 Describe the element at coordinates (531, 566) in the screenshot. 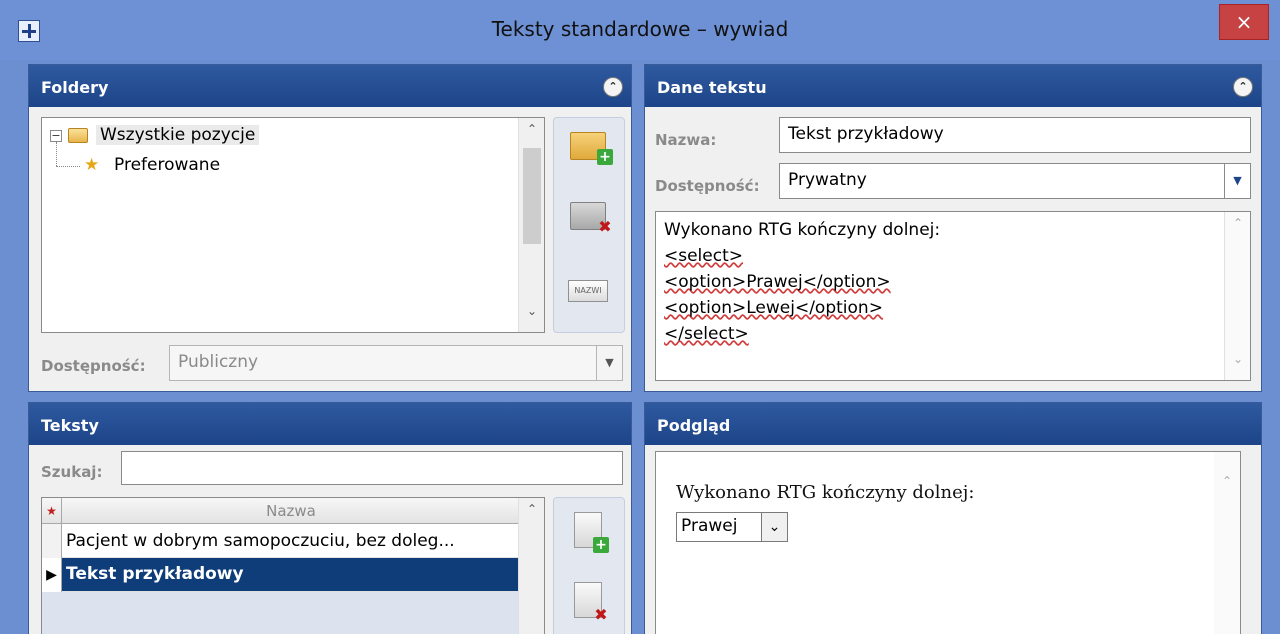

I see `texts-grid-scrollbar: ⌃` at that location.